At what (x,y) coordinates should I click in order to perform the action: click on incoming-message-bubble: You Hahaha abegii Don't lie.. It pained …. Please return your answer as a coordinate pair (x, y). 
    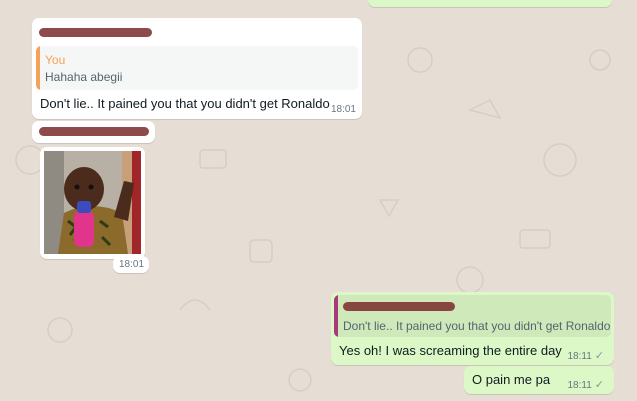
    Looking at the image, I should click on (197, 68).